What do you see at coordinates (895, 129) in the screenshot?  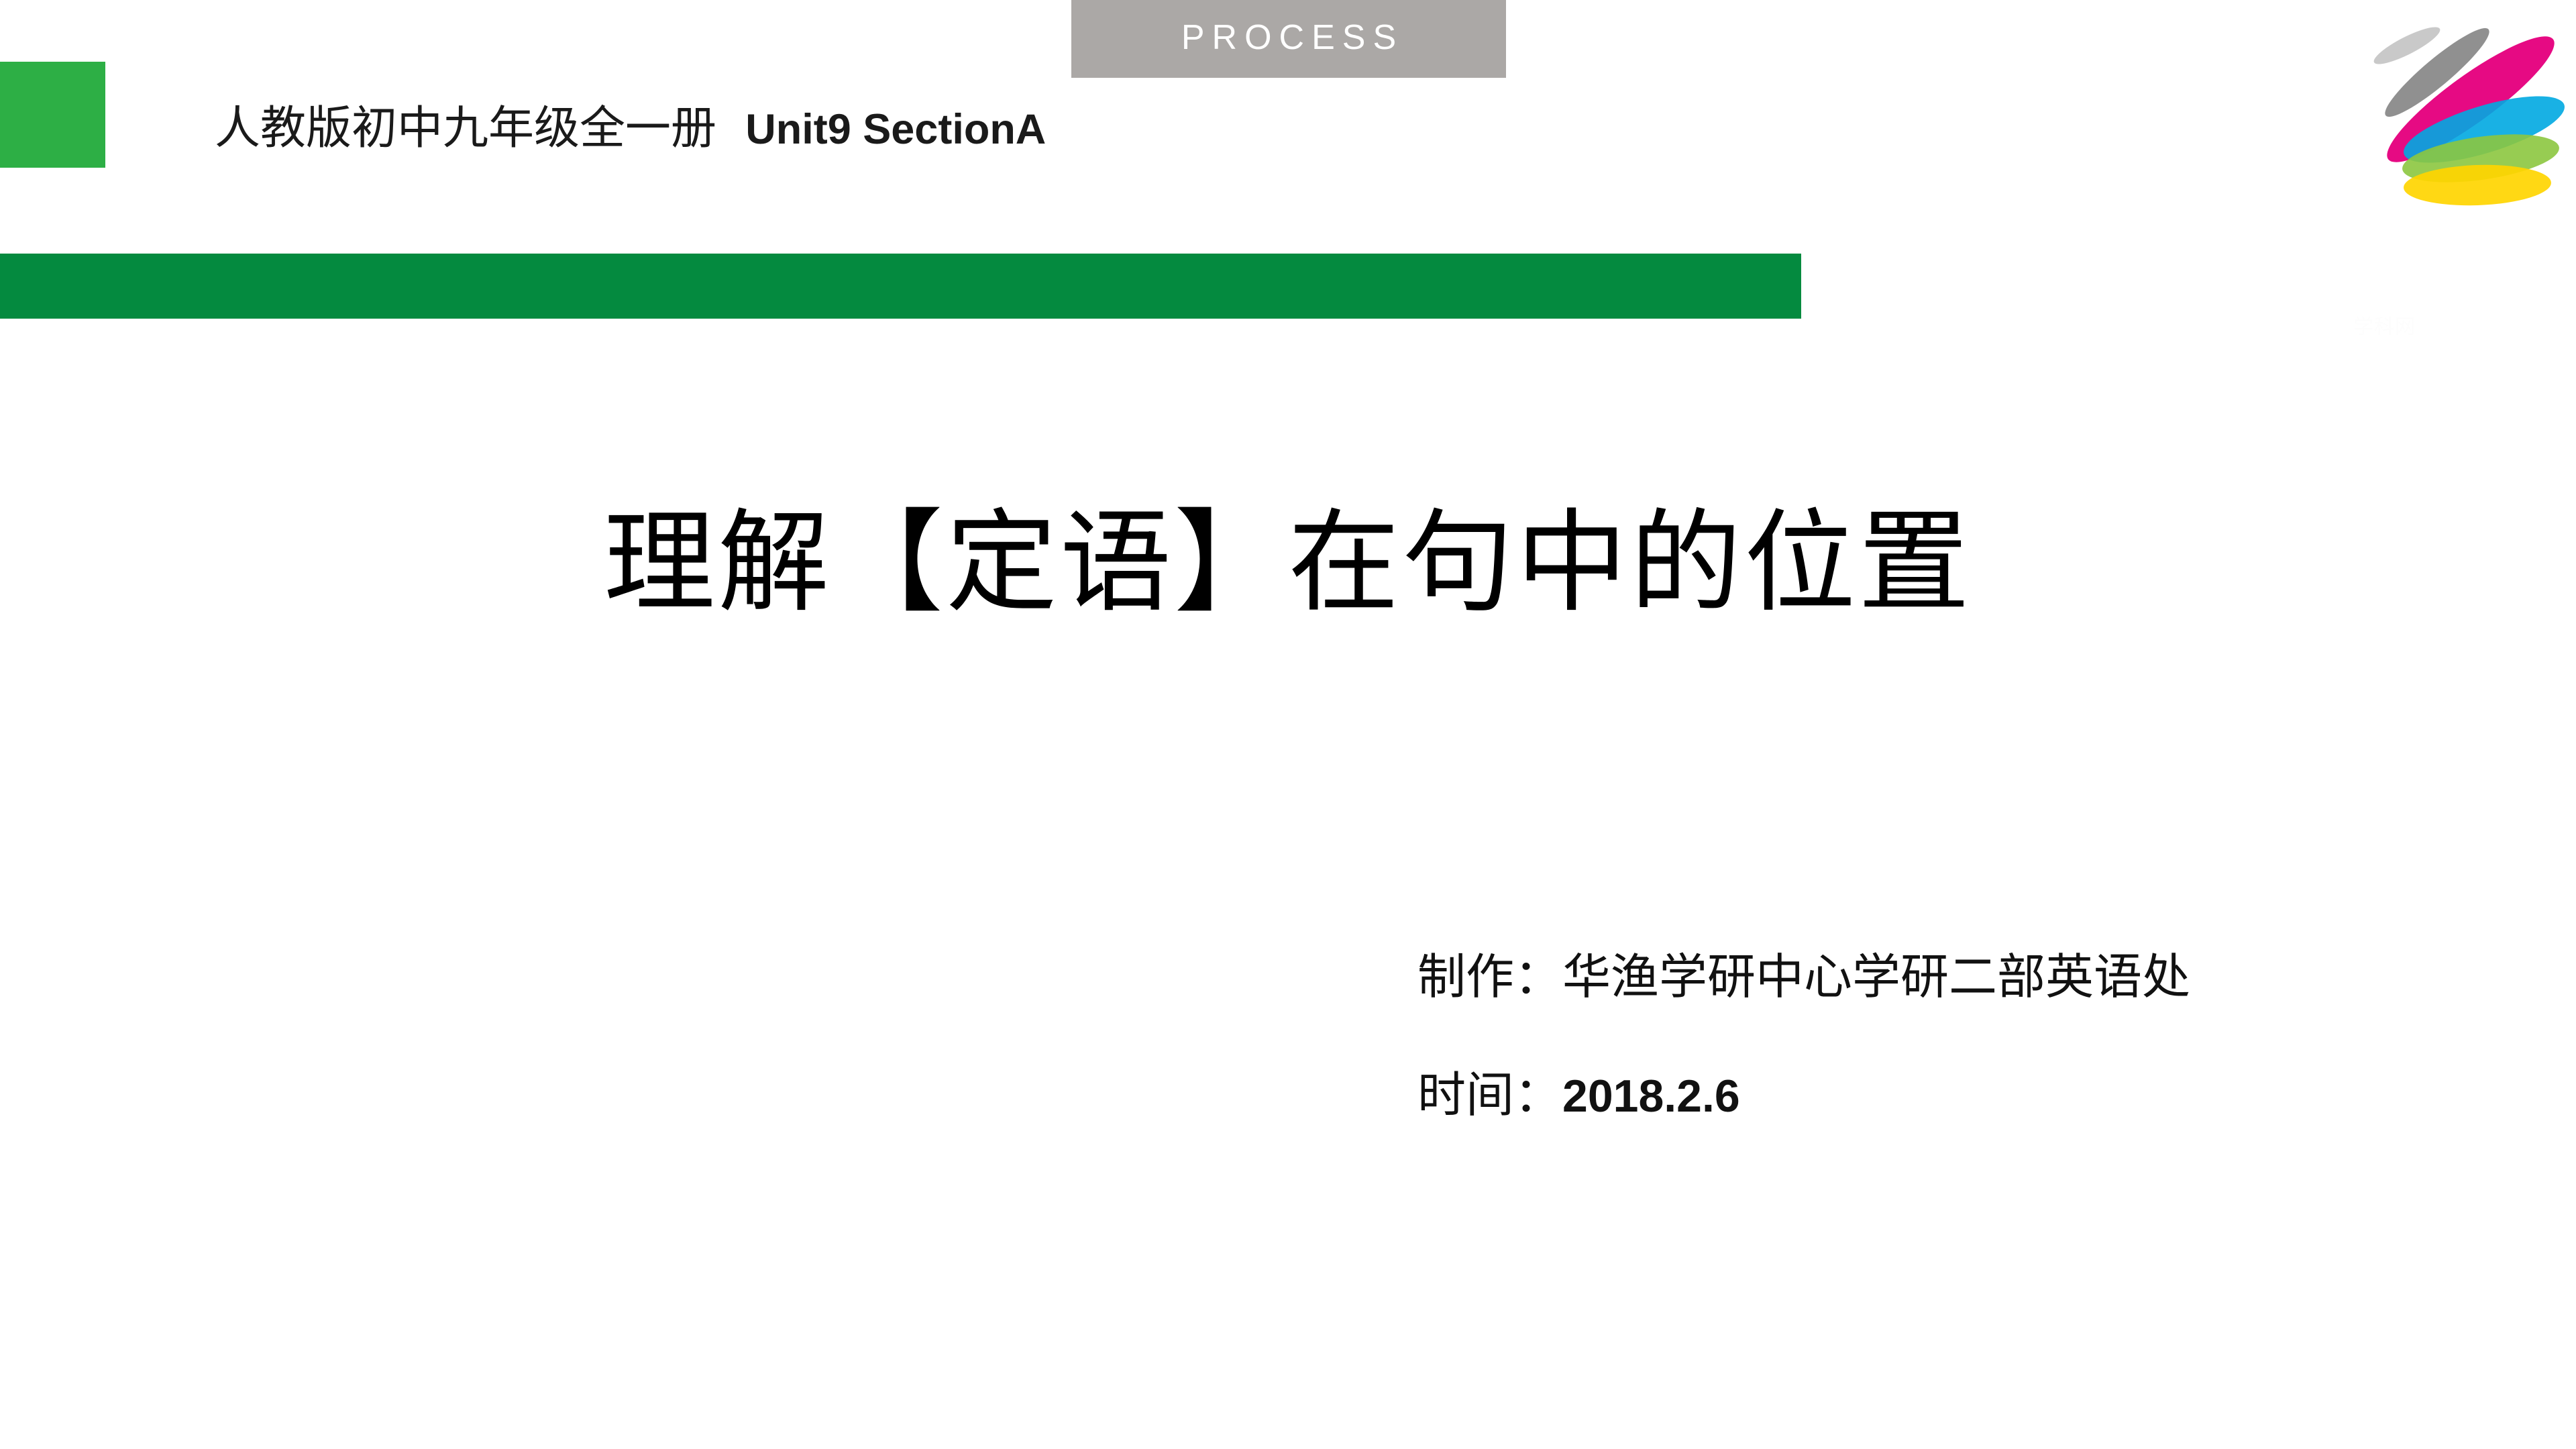 I see `header-course-en: Unit9 SectionA` at bounding box center [895, 129].